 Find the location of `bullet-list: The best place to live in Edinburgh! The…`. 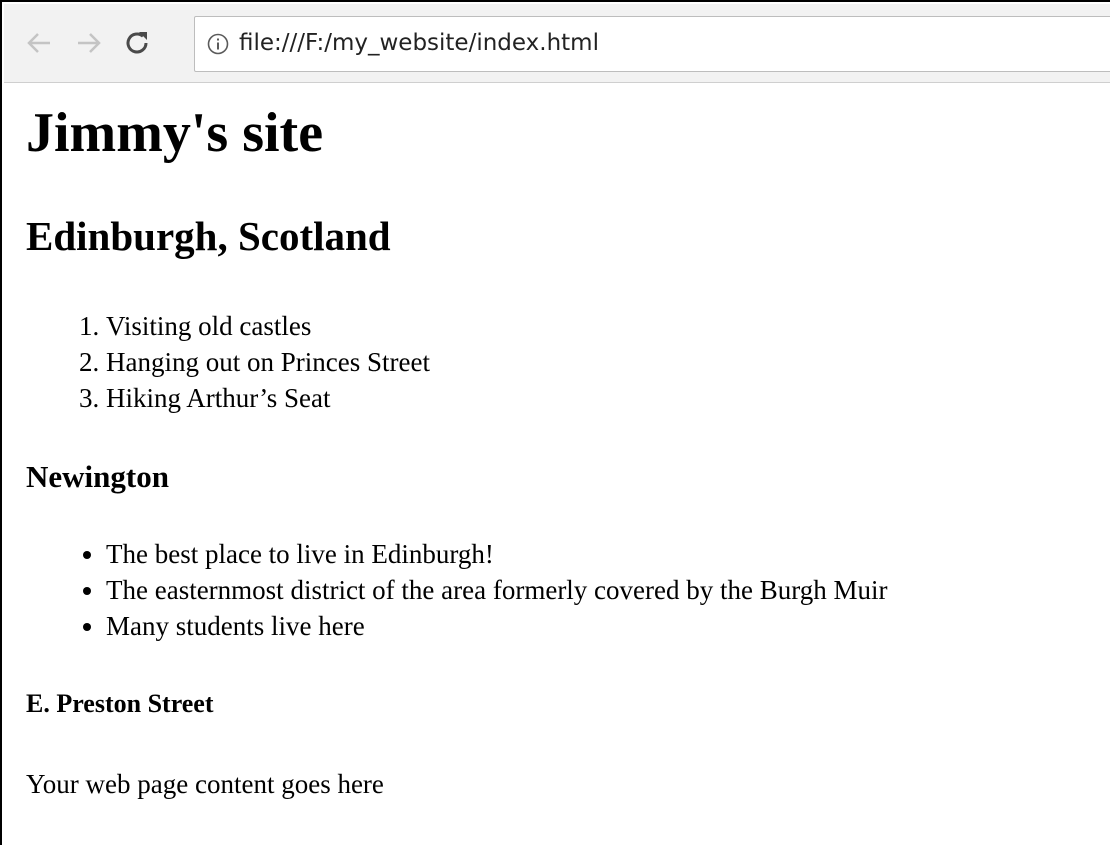

bullet-list: The best place to live in Edinburgh! The… is located at coordinates (457, 590).